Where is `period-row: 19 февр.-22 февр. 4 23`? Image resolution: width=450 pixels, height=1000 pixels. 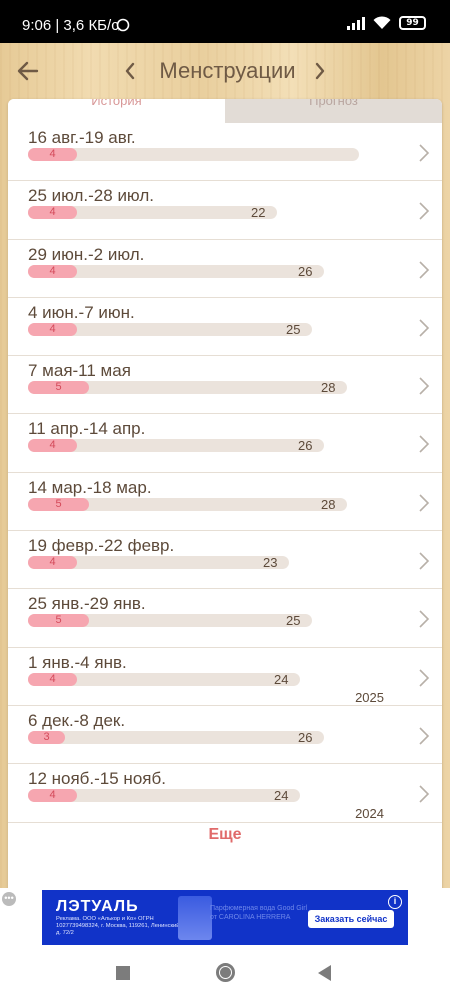
period-row: 19 февр.-22 февр. 4 23 is located at coordinates (225, 560).